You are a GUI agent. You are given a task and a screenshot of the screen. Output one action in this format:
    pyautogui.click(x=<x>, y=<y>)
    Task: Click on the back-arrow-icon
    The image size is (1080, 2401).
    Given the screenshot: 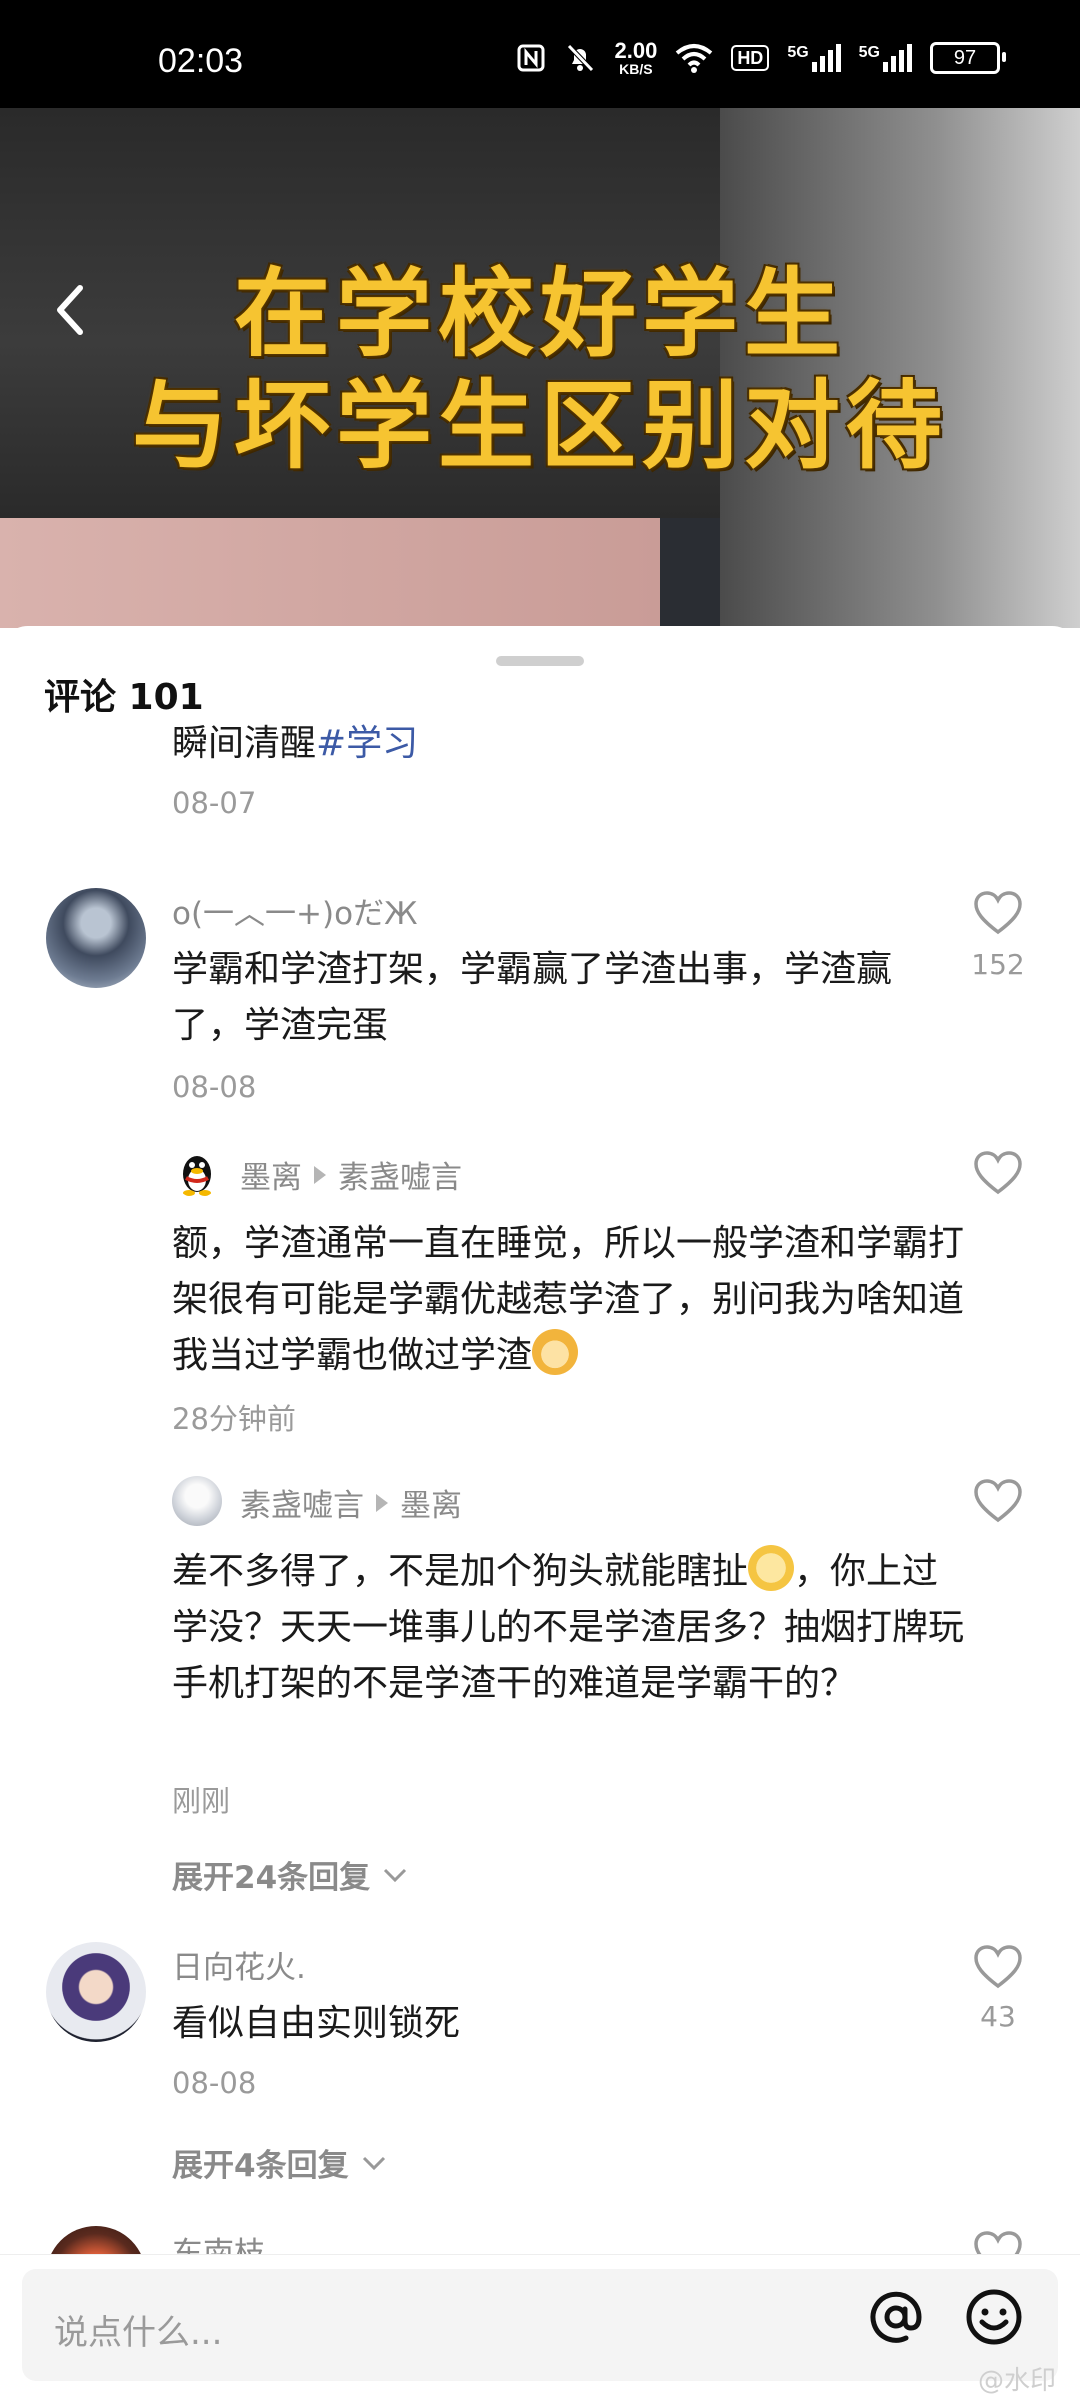 What is the action you would take?
    pyautogui.click(x=71, y=310)
    